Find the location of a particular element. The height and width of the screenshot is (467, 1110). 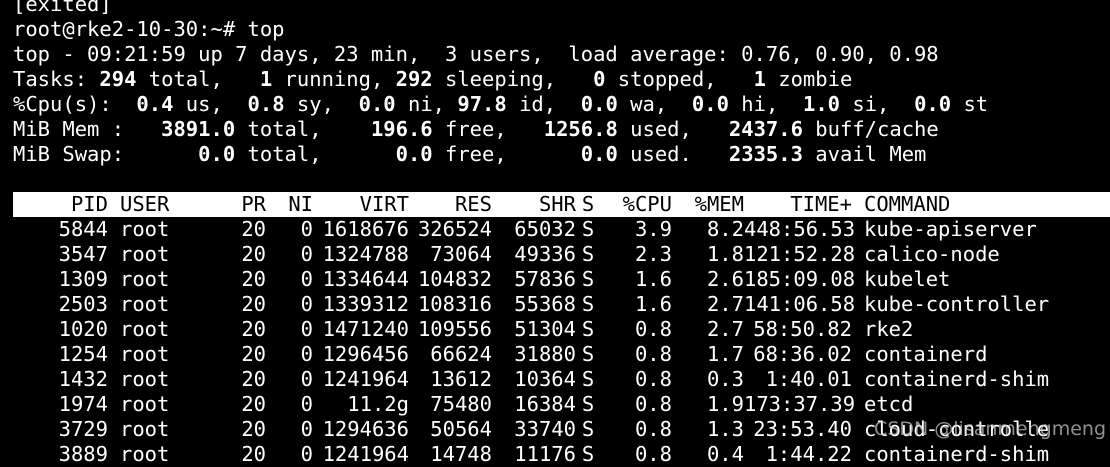

tasks-running-label: running, is located at coordinates (334, 79).